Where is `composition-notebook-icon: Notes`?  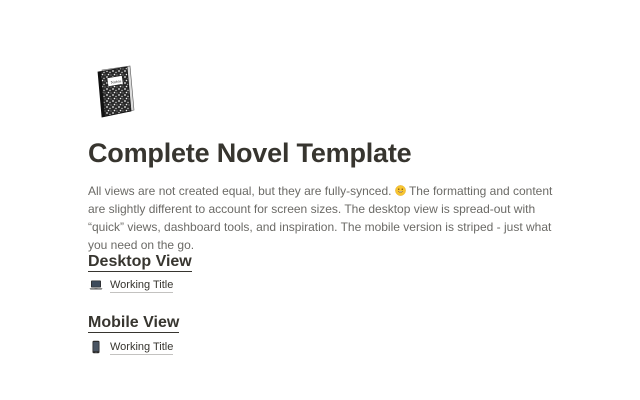 composition-notebook-icon: Notes is located at coordinates (115, 92).